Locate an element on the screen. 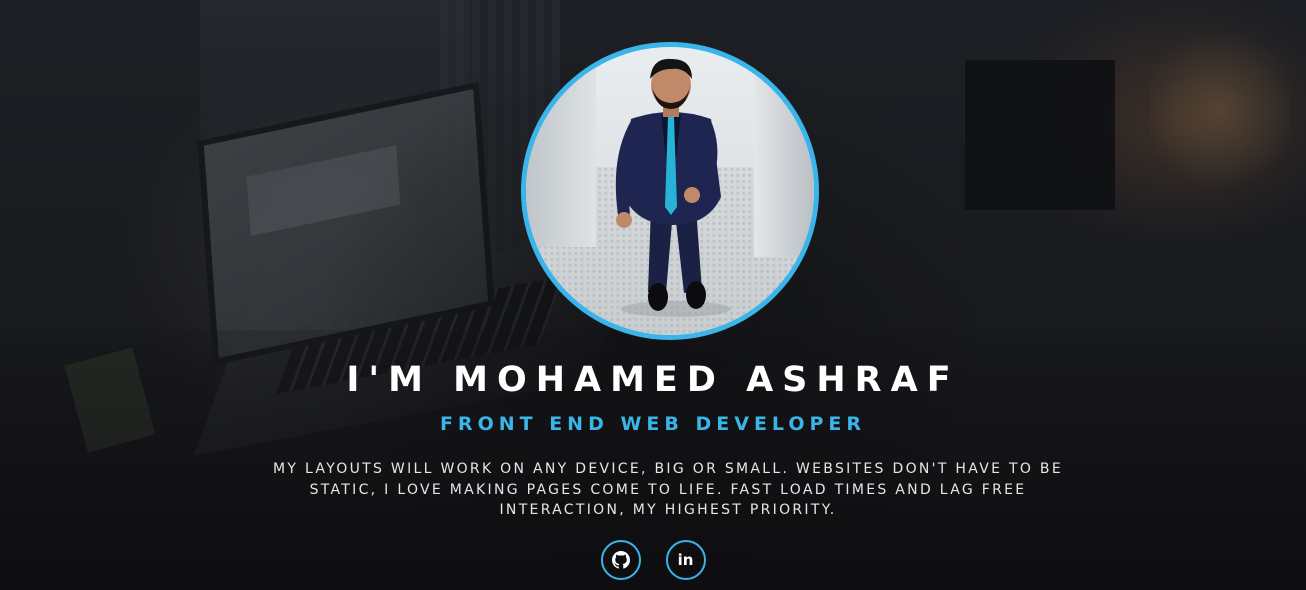 The height and width of the screenshot is (590, 1306). profile-avatar is located at coordinates (670, 191).